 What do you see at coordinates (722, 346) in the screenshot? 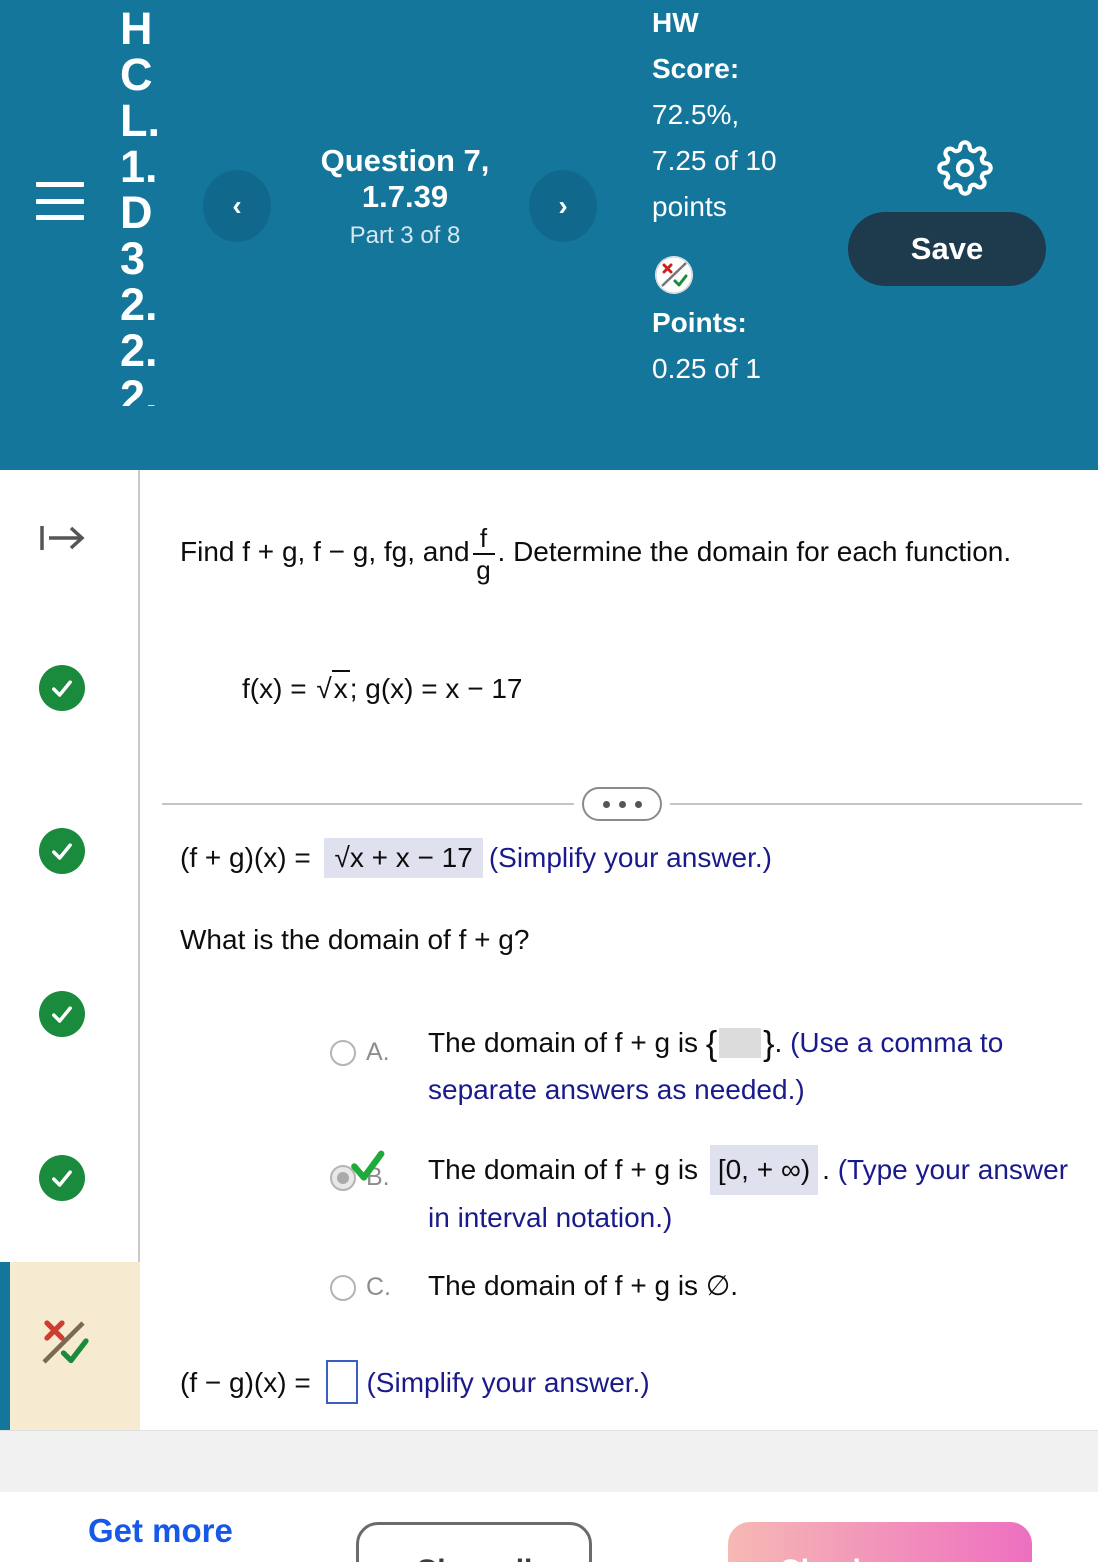
I see `points-block: Points: 0.25 of 1` at bounding box center [722, 346].